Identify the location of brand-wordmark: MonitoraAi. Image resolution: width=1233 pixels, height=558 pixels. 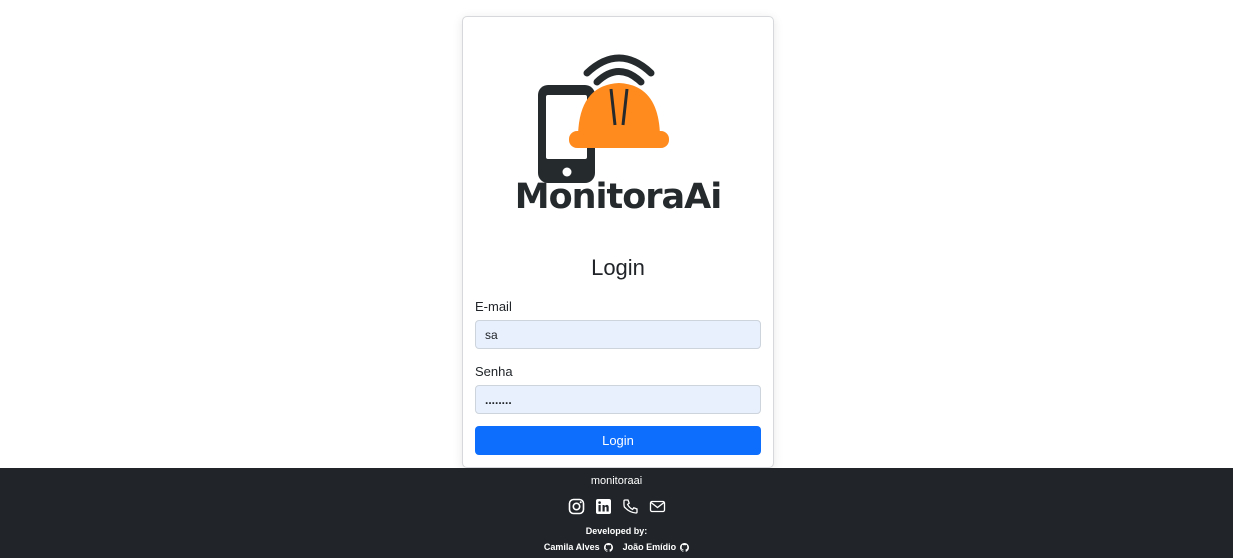
(618, 197).